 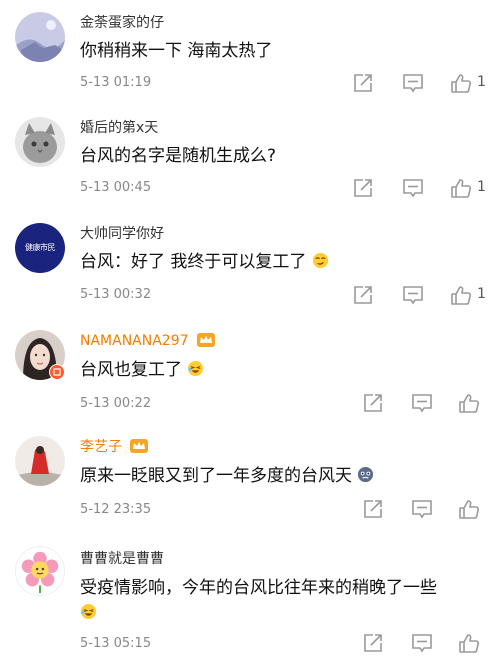 I want to click on username: 大帅同学你好, so click(x=122, y=234).